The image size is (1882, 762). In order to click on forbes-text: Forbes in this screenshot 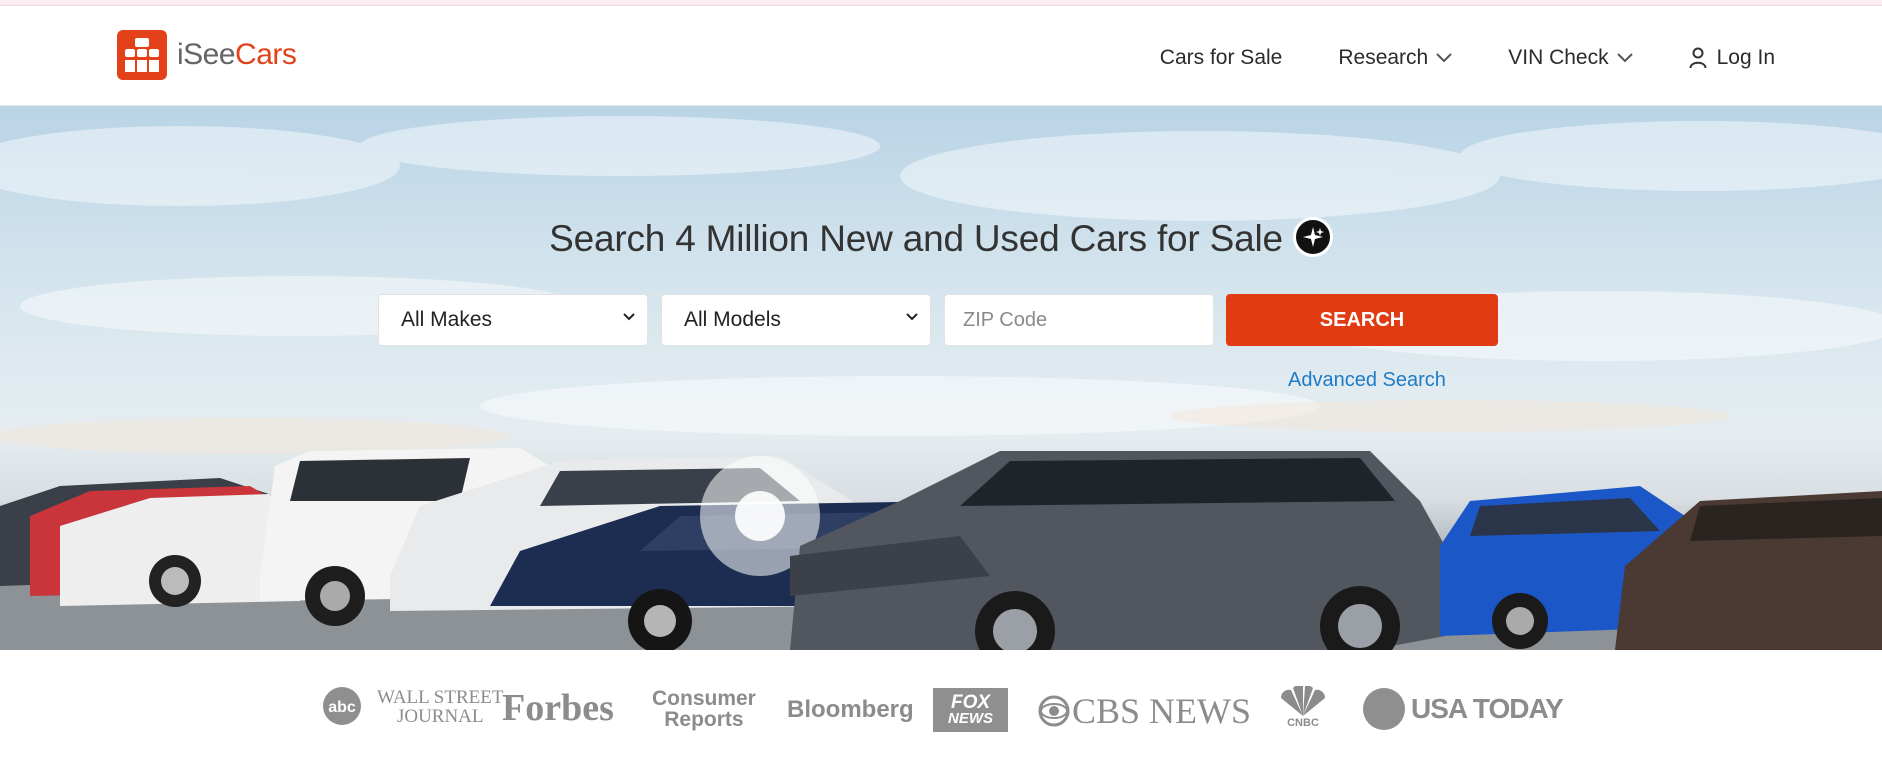, I will do `click(558, 708)`.